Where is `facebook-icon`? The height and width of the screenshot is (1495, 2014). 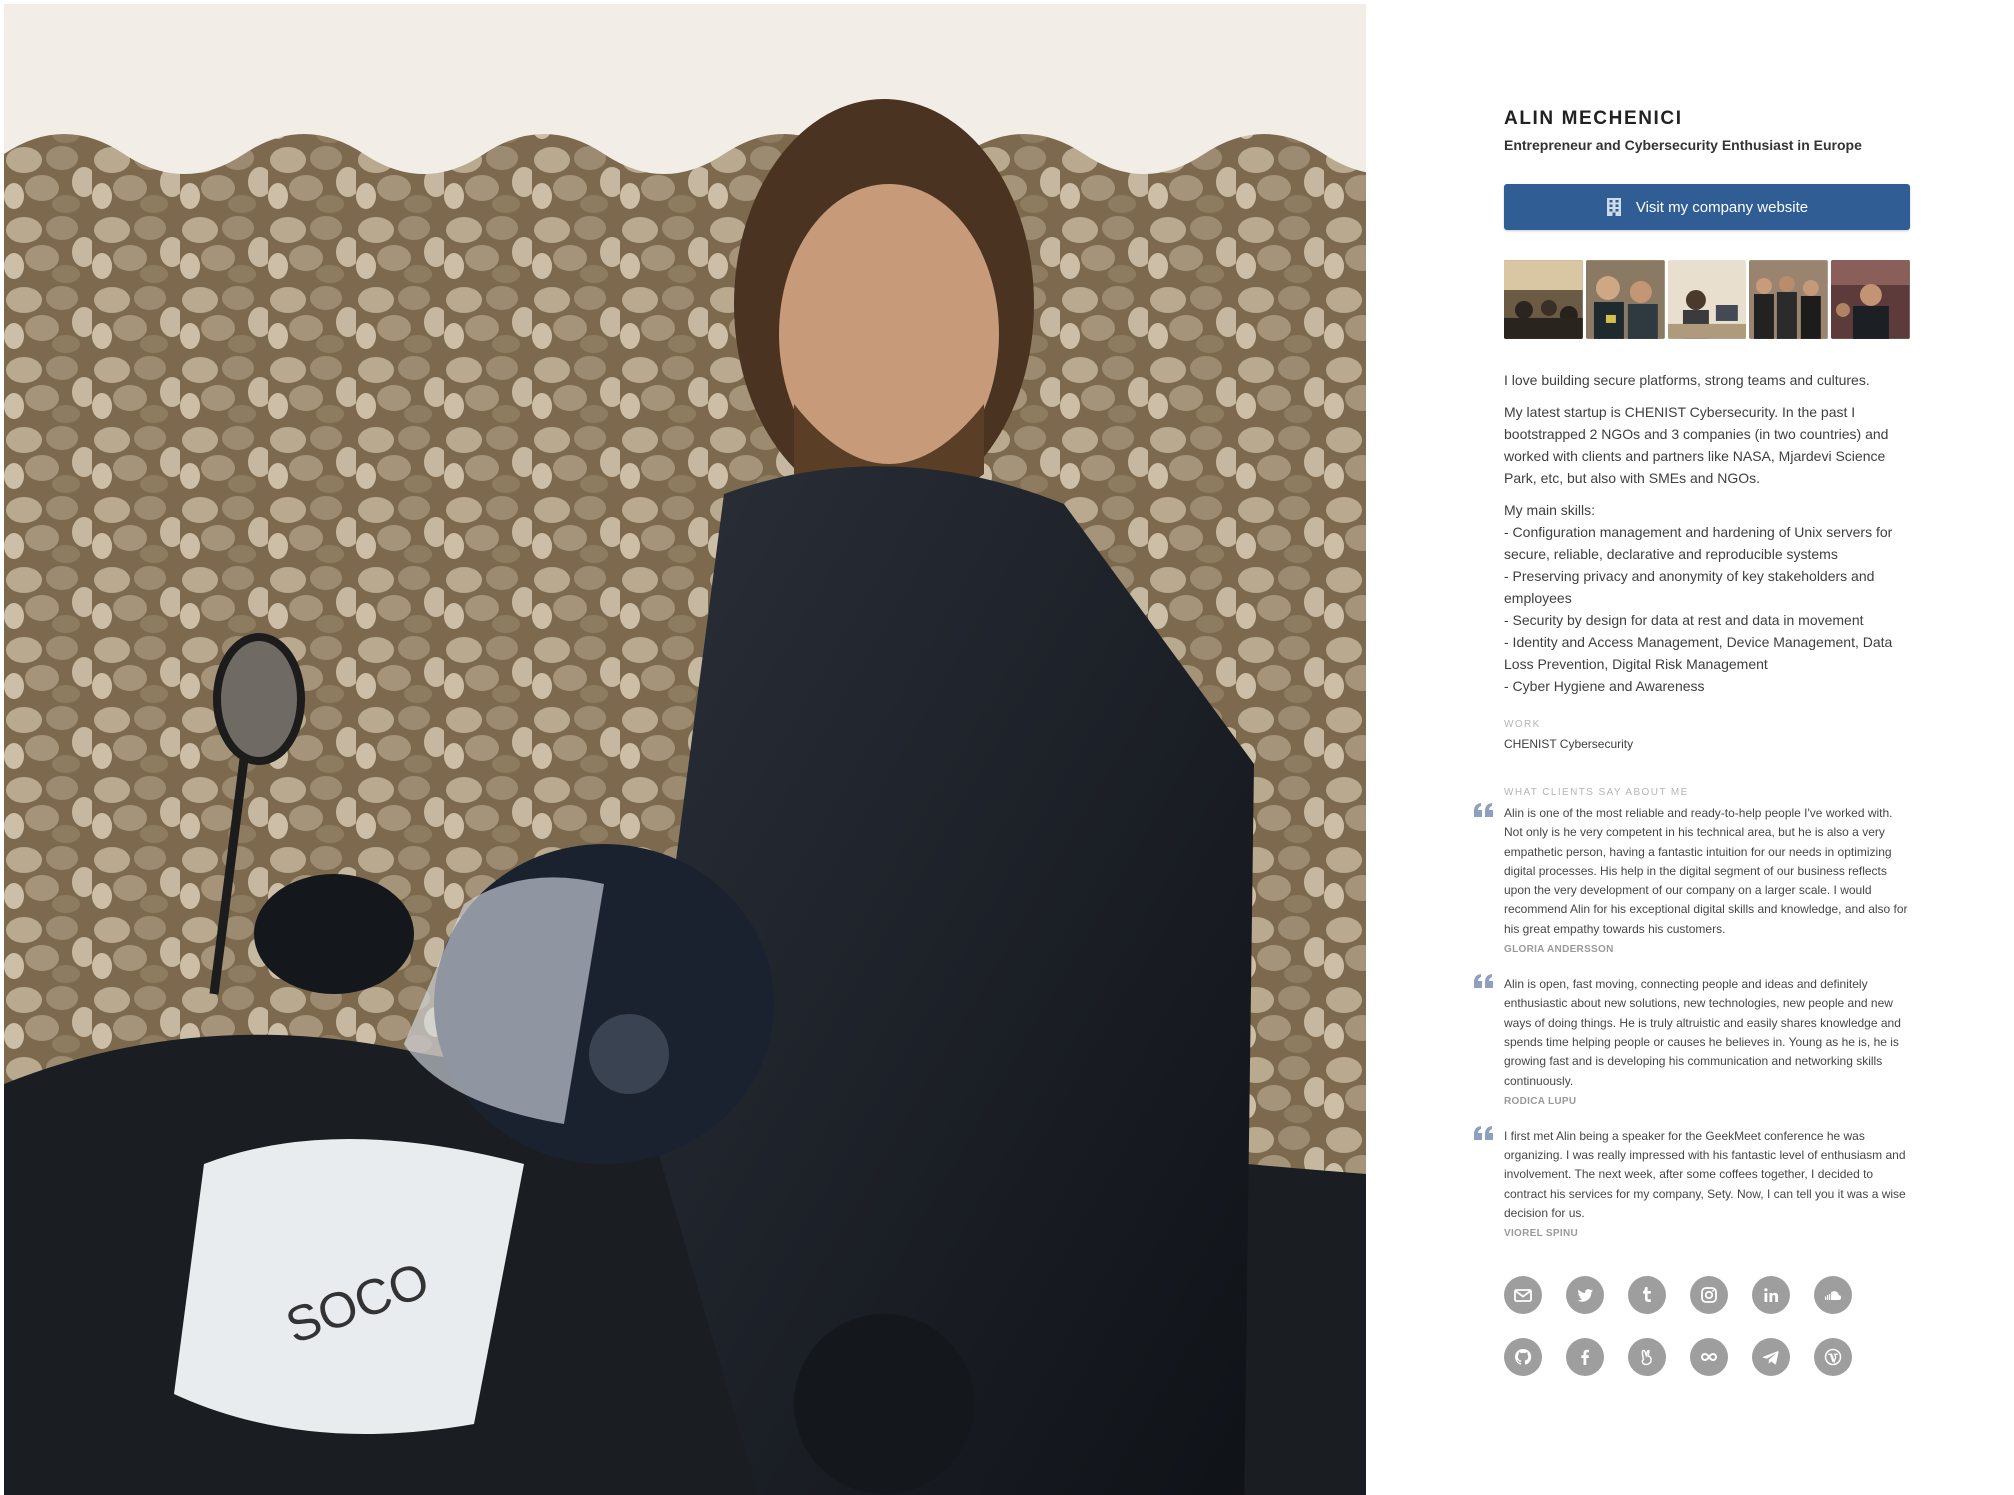 facebook-icon is located at coordinates (1585, 1358).